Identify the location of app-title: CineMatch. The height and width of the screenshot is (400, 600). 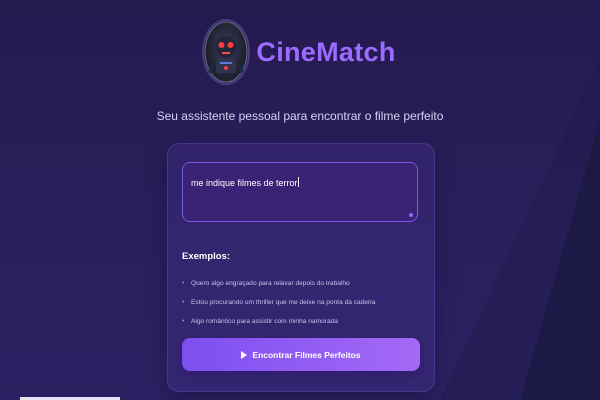
(326, 51).